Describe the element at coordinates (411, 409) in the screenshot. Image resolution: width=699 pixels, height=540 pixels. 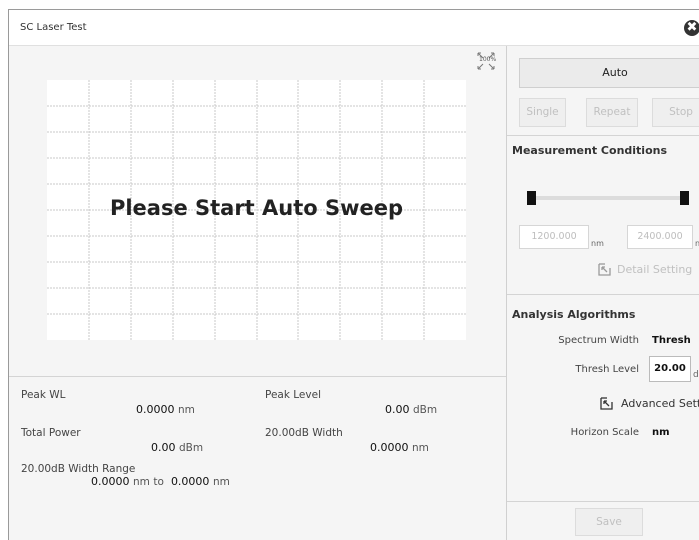
I see `peak-level-readout: 0.00 dBm` at that location.